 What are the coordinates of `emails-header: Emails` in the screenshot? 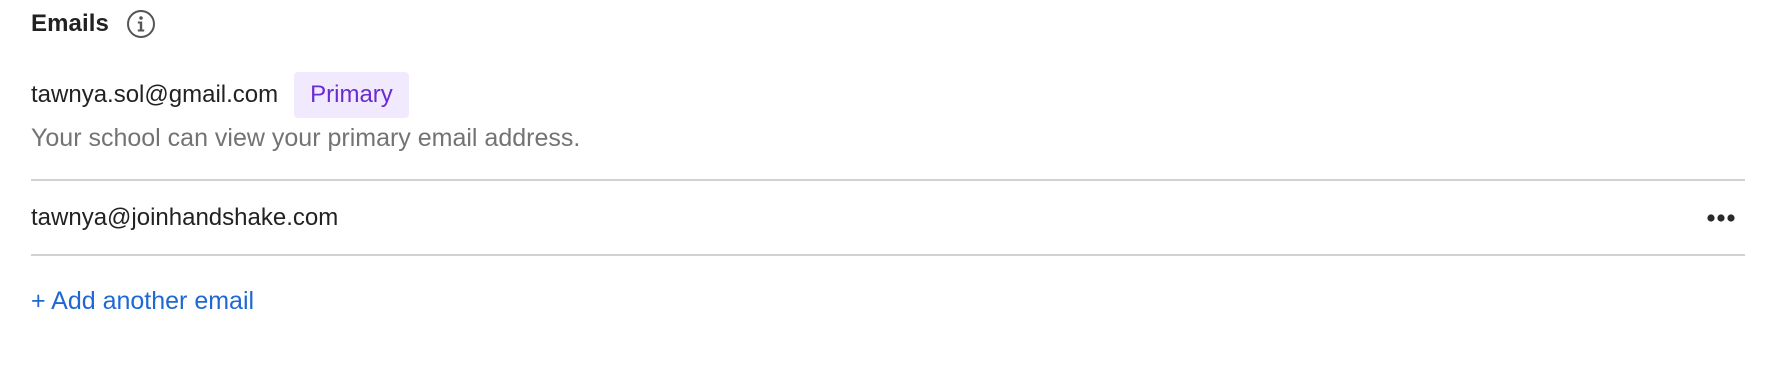 It's located at (94, 24).